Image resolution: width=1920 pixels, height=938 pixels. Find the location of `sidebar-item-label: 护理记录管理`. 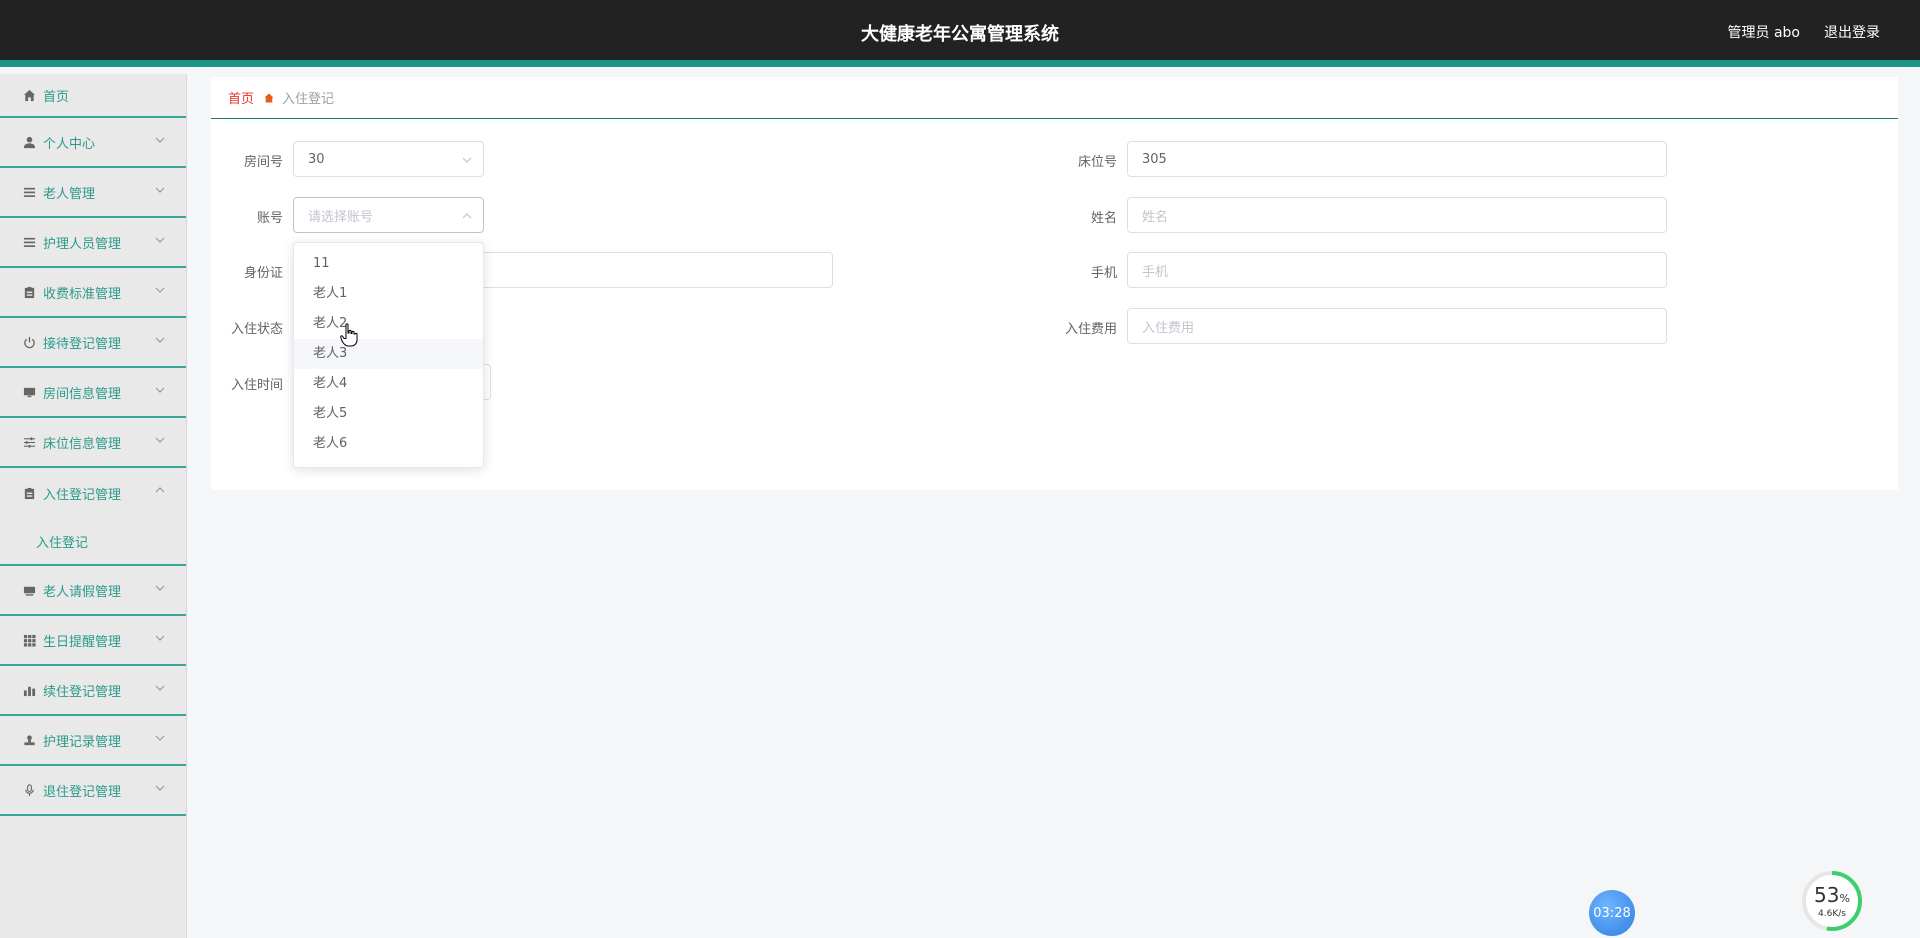

sidebar-item-label: 护理记录管理 is located at coordinates (82, 742).